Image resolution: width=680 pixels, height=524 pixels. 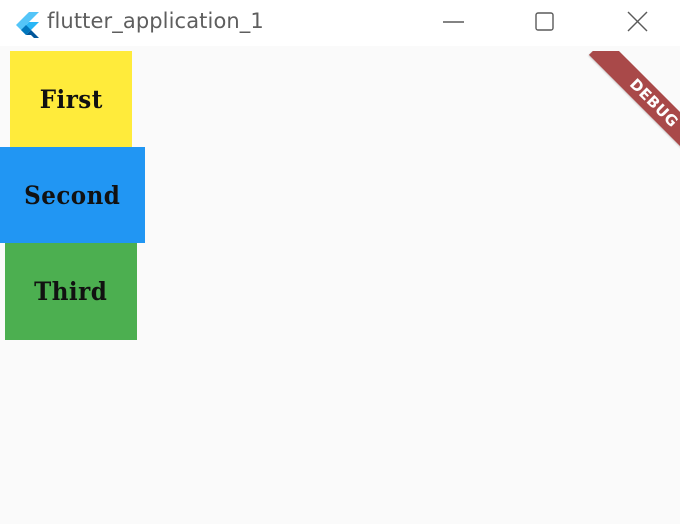 What do you see at coordinates (27, 23) in the screenshot?
I see `flutter-logo-icon` at bounding box center [27, 23].